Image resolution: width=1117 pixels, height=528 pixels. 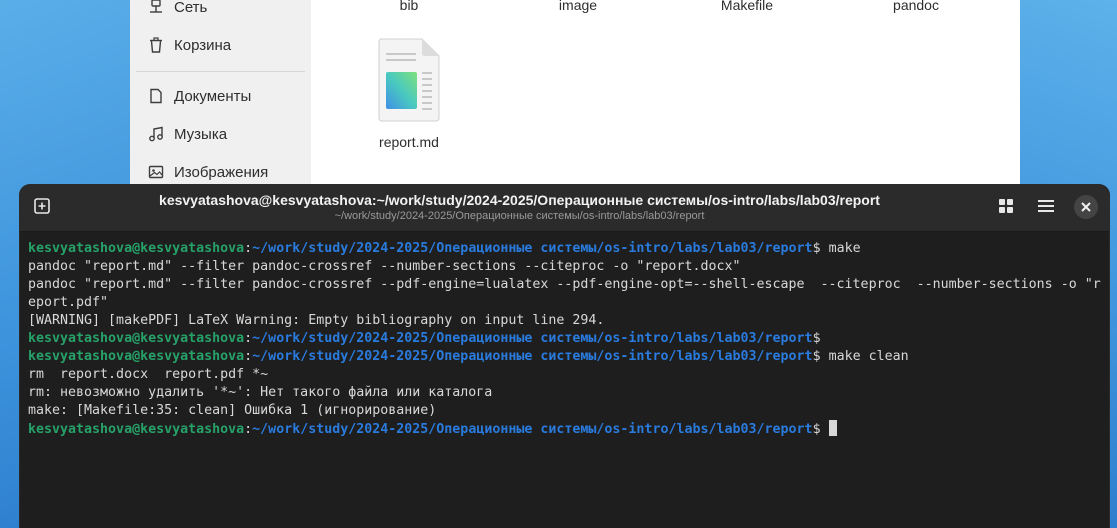 What do you see at coordinates (220, 71) in the screenshot?
I see `sidebar-divider` at bounding box center [220, 71].